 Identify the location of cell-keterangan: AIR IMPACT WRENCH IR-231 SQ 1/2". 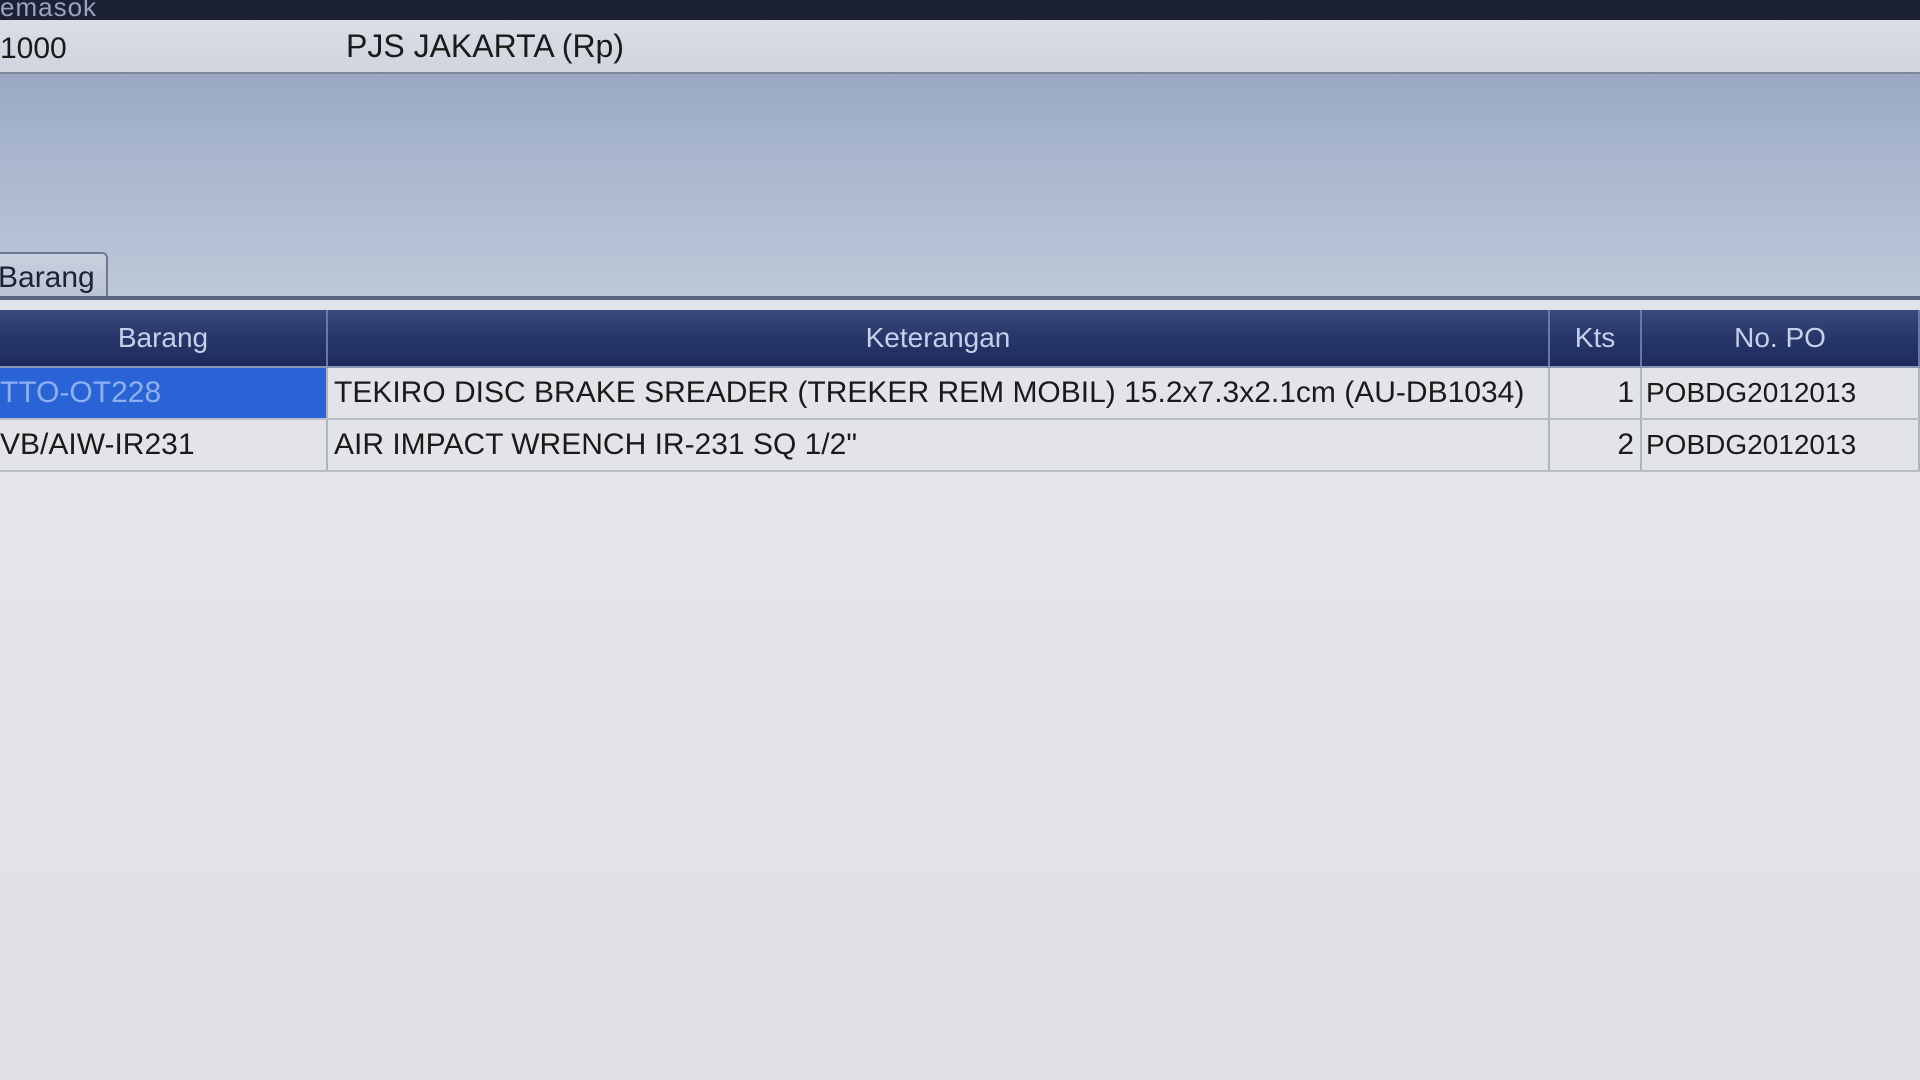
(939, 445).